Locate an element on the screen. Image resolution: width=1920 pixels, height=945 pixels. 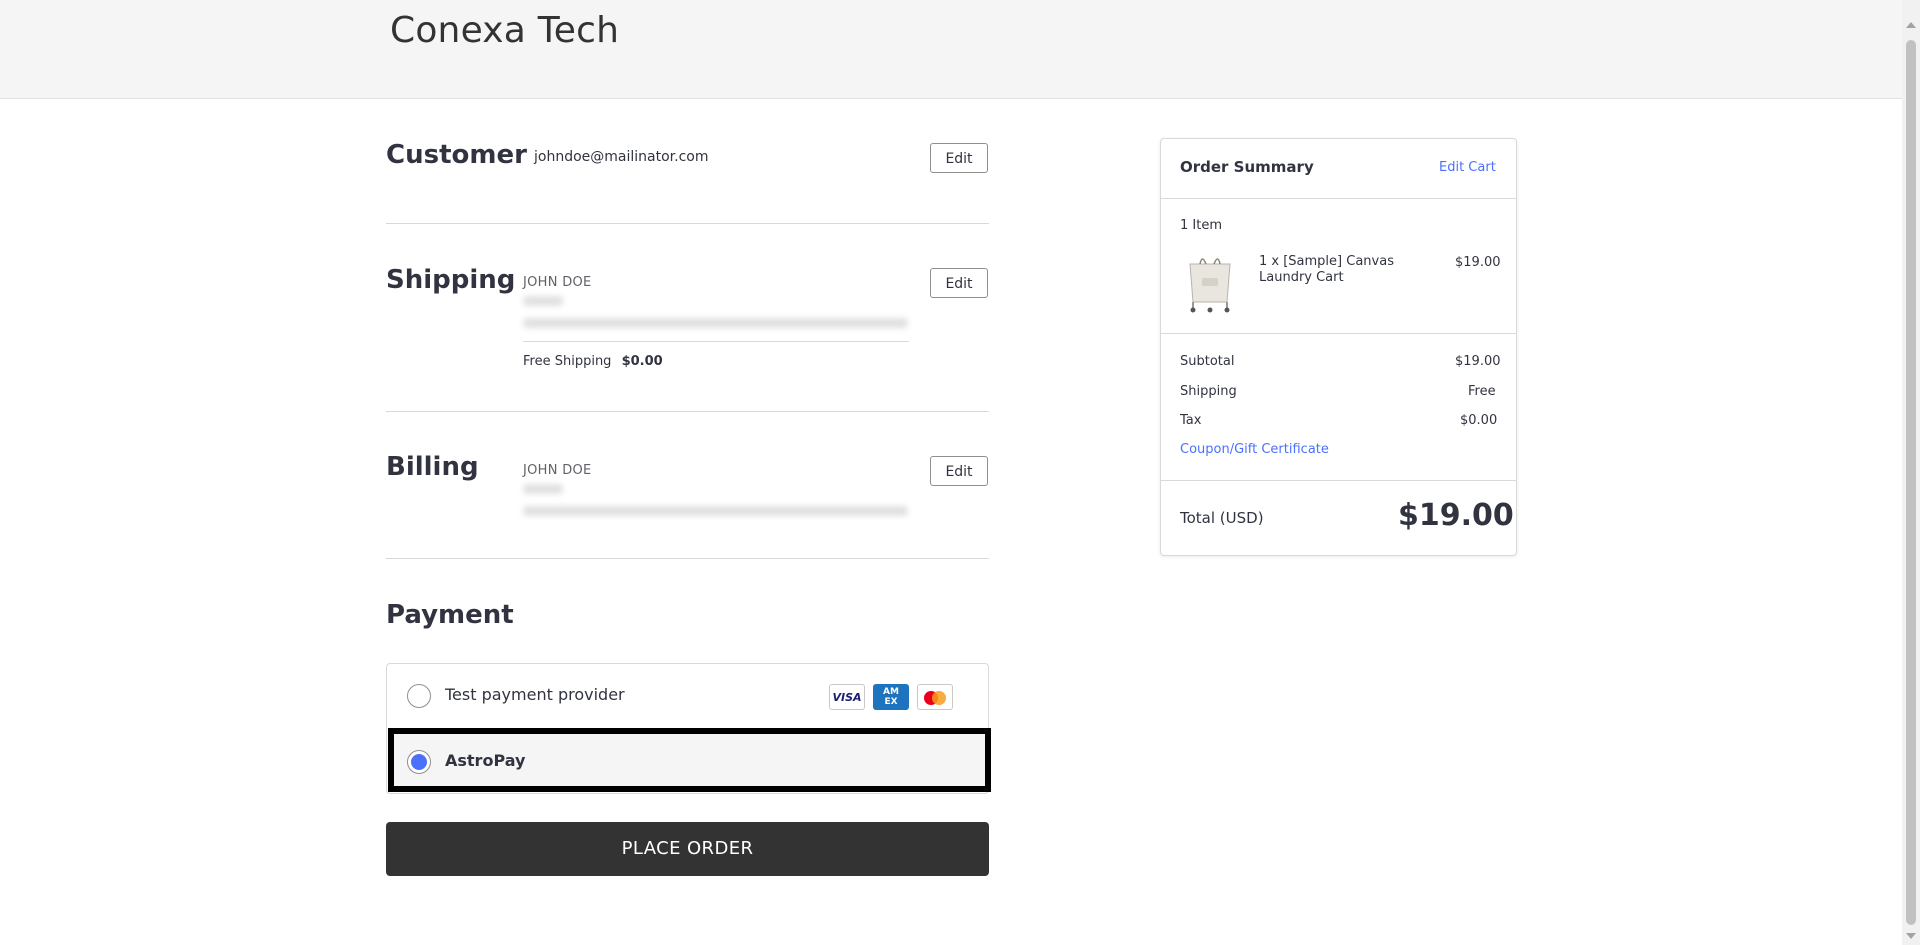
scrollbar is located at coordinates (1911, 472).